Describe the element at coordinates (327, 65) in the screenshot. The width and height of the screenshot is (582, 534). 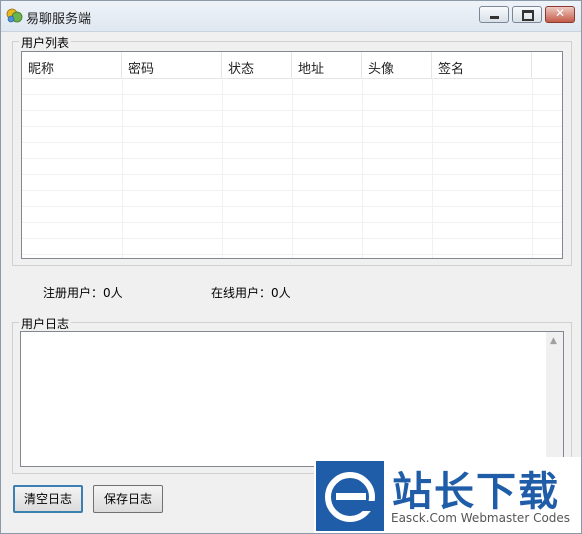
I see `column-header-address: 地址` at that location.